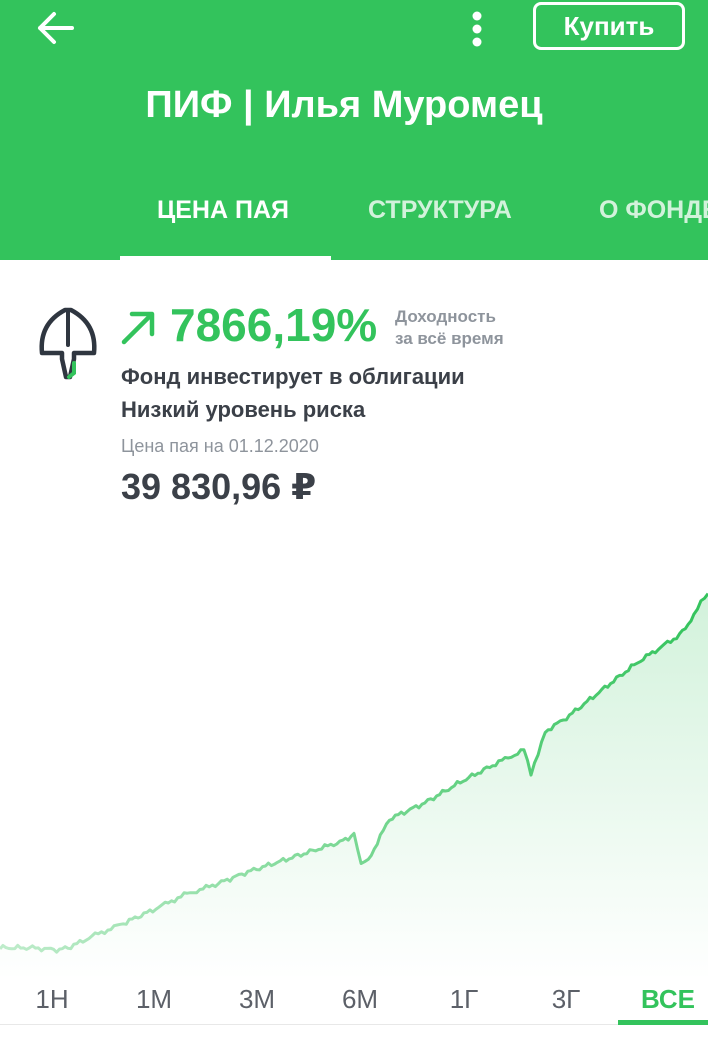  Describe the element at coordinates (139, 327) in the screenshot. I see `arrow-up-right-icon` at that location.